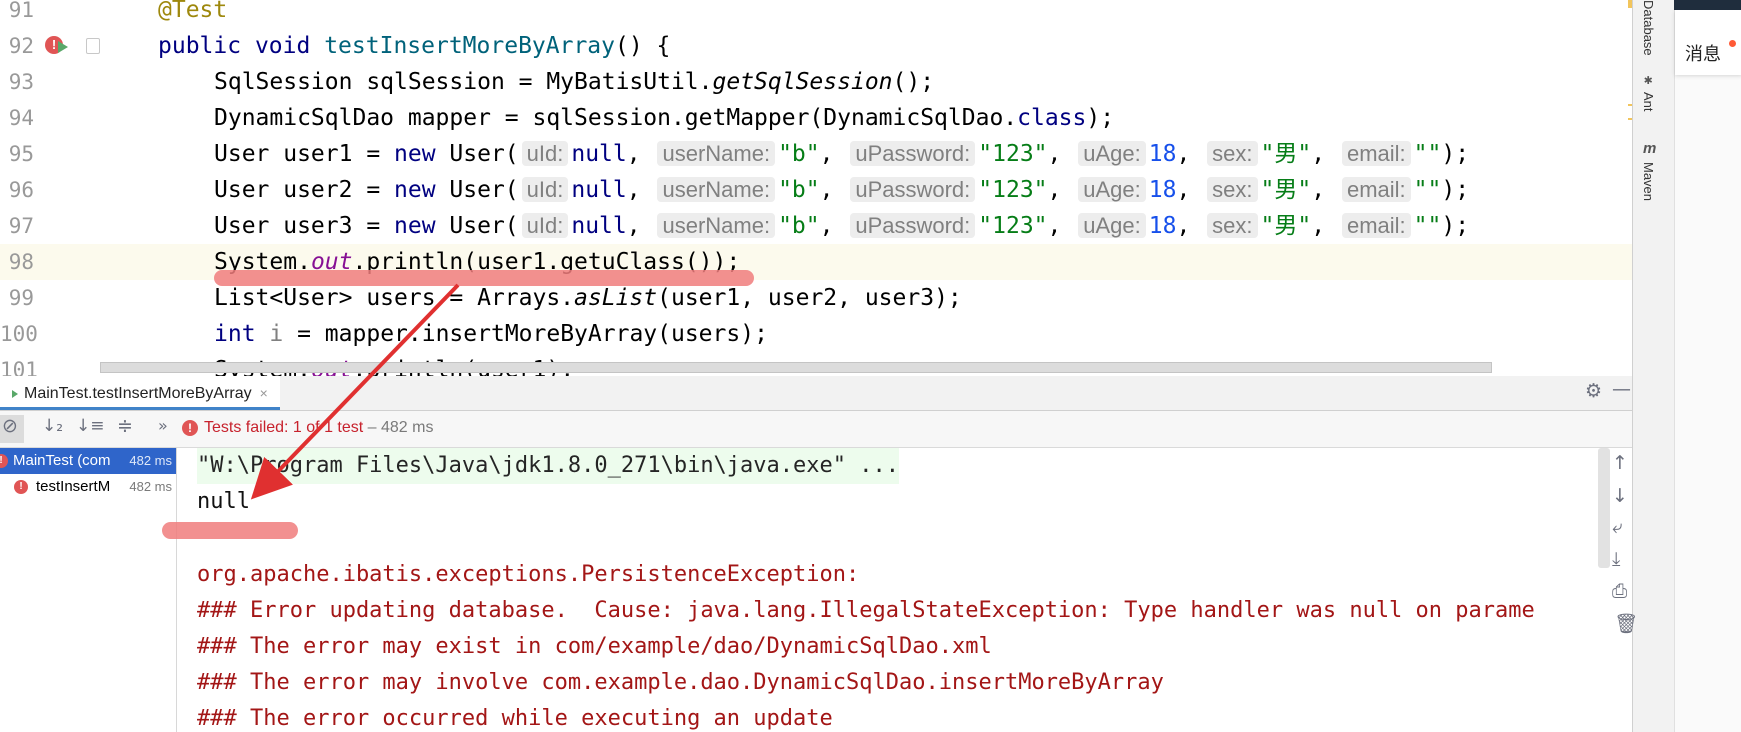 The width and height of the screenshot is (1741, 732). I want to click on maven-tool-tab: Maven, so click(1648, 181).